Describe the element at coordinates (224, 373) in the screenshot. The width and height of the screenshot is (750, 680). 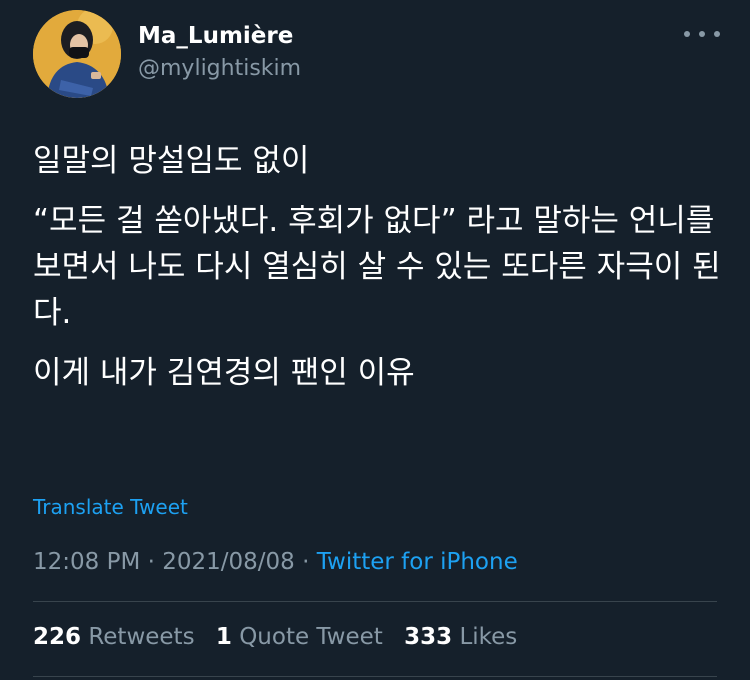
I see `tweet-paragraph: 이게 내가 김연경의 팬인 이유` at that location.